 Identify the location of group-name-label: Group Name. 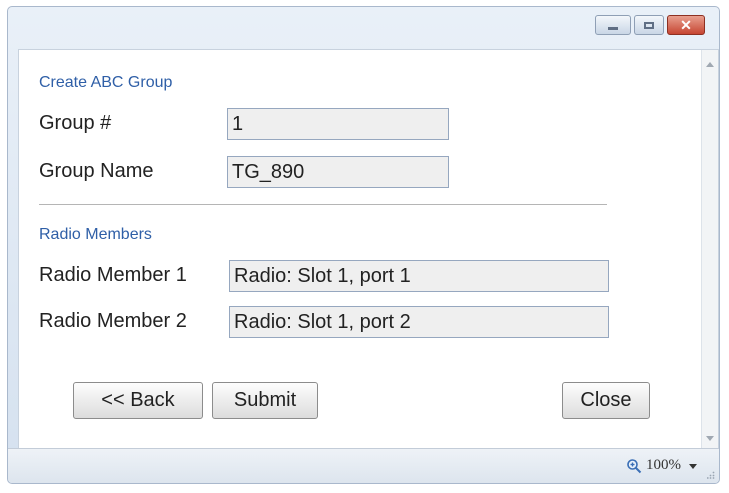
(96, 171).